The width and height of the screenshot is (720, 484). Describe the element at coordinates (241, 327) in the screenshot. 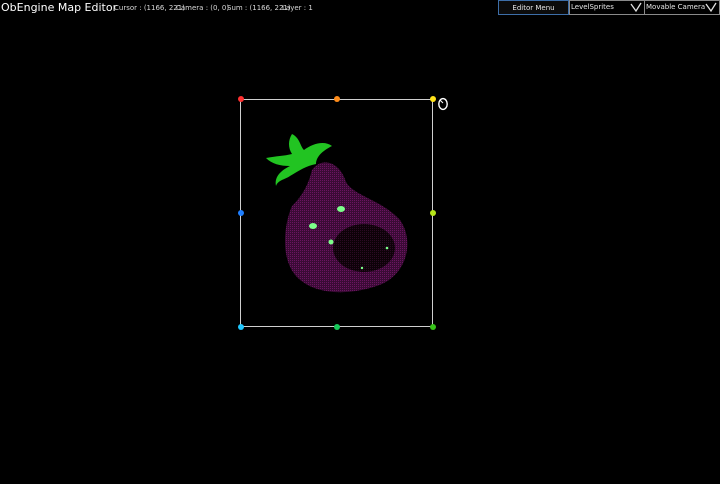

I see `resize-handle-bottom-left` at that location.